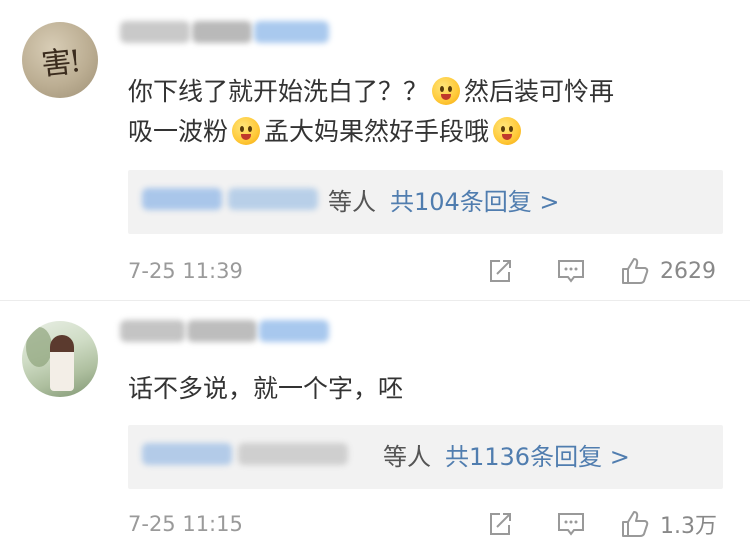 The image size is (750, 556). Describe the element at coordinates (278, 91) in the screenshot. I see `comment-text-part: 你下线了就开始洗白了？？` at that location.